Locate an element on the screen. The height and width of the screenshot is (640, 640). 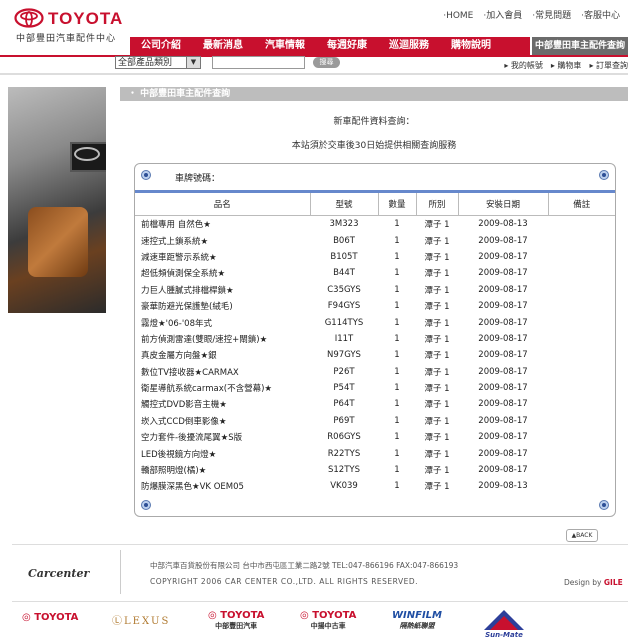
cell-name: 霧燈★'06-'08年式 is located at coordinates (222, 322).